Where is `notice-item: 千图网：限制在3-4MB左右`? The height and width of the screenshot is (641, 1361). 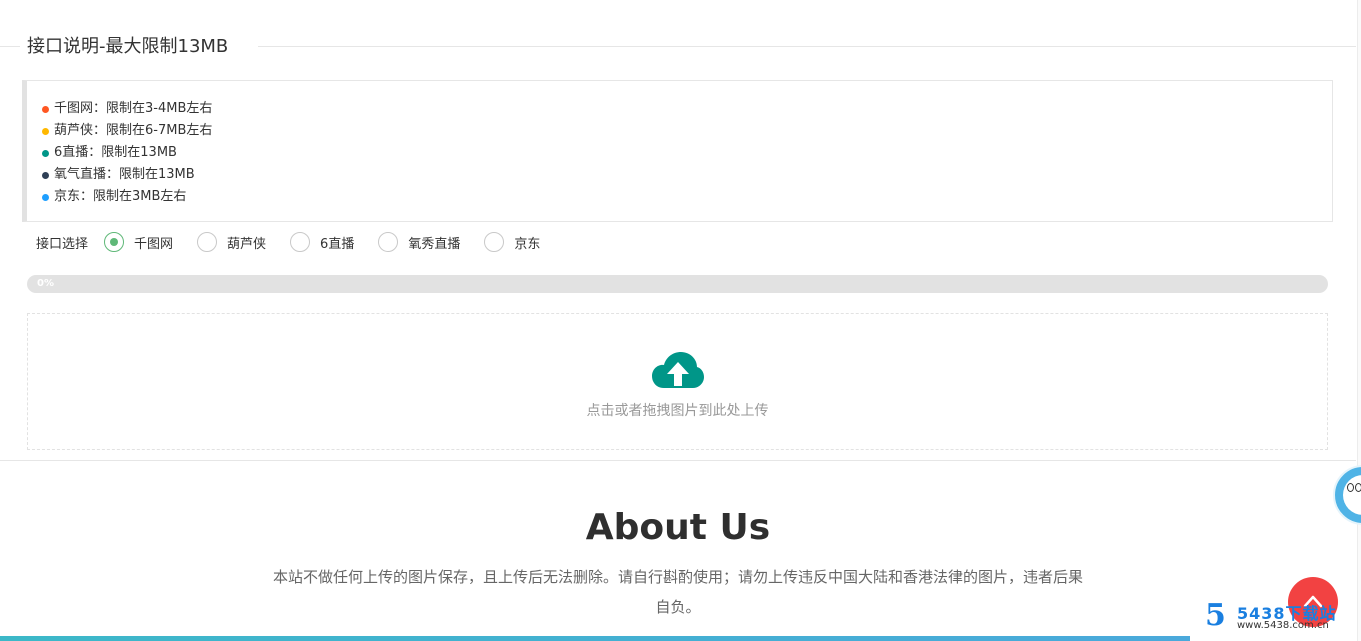
notice-item: 千图网：限制在3-4MB左右 is located at coordinates (687, 109).